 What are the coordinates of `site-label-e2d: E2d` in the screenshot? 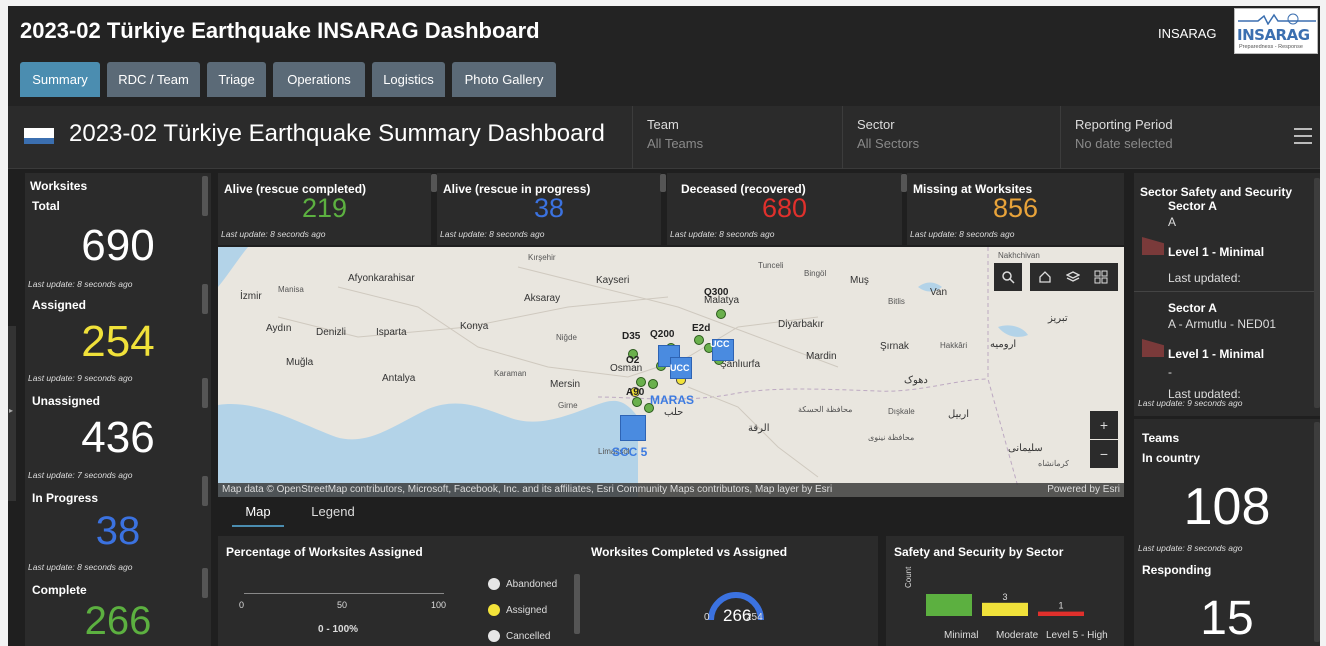 It's located at (701, 328).